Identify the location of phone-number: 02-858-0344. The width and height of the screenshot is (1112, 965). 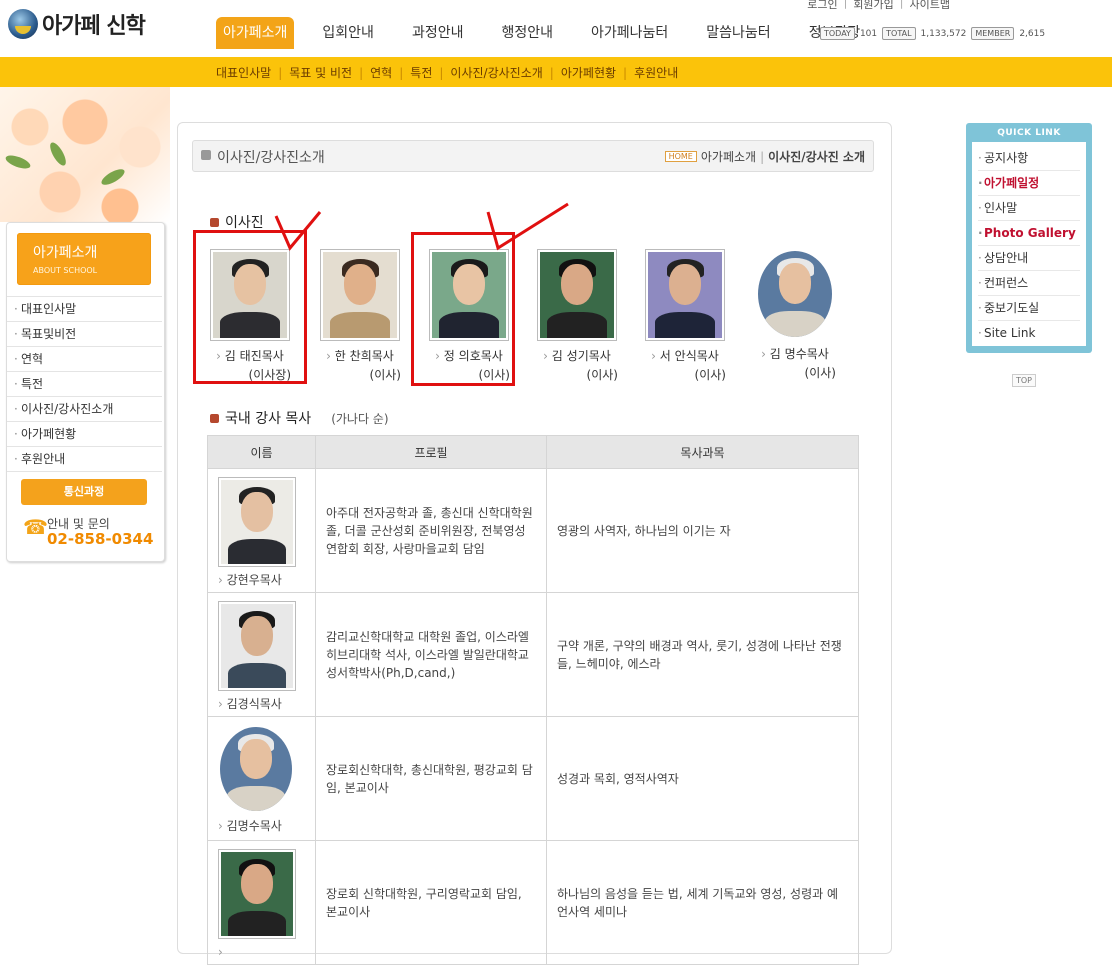
(100, 539).